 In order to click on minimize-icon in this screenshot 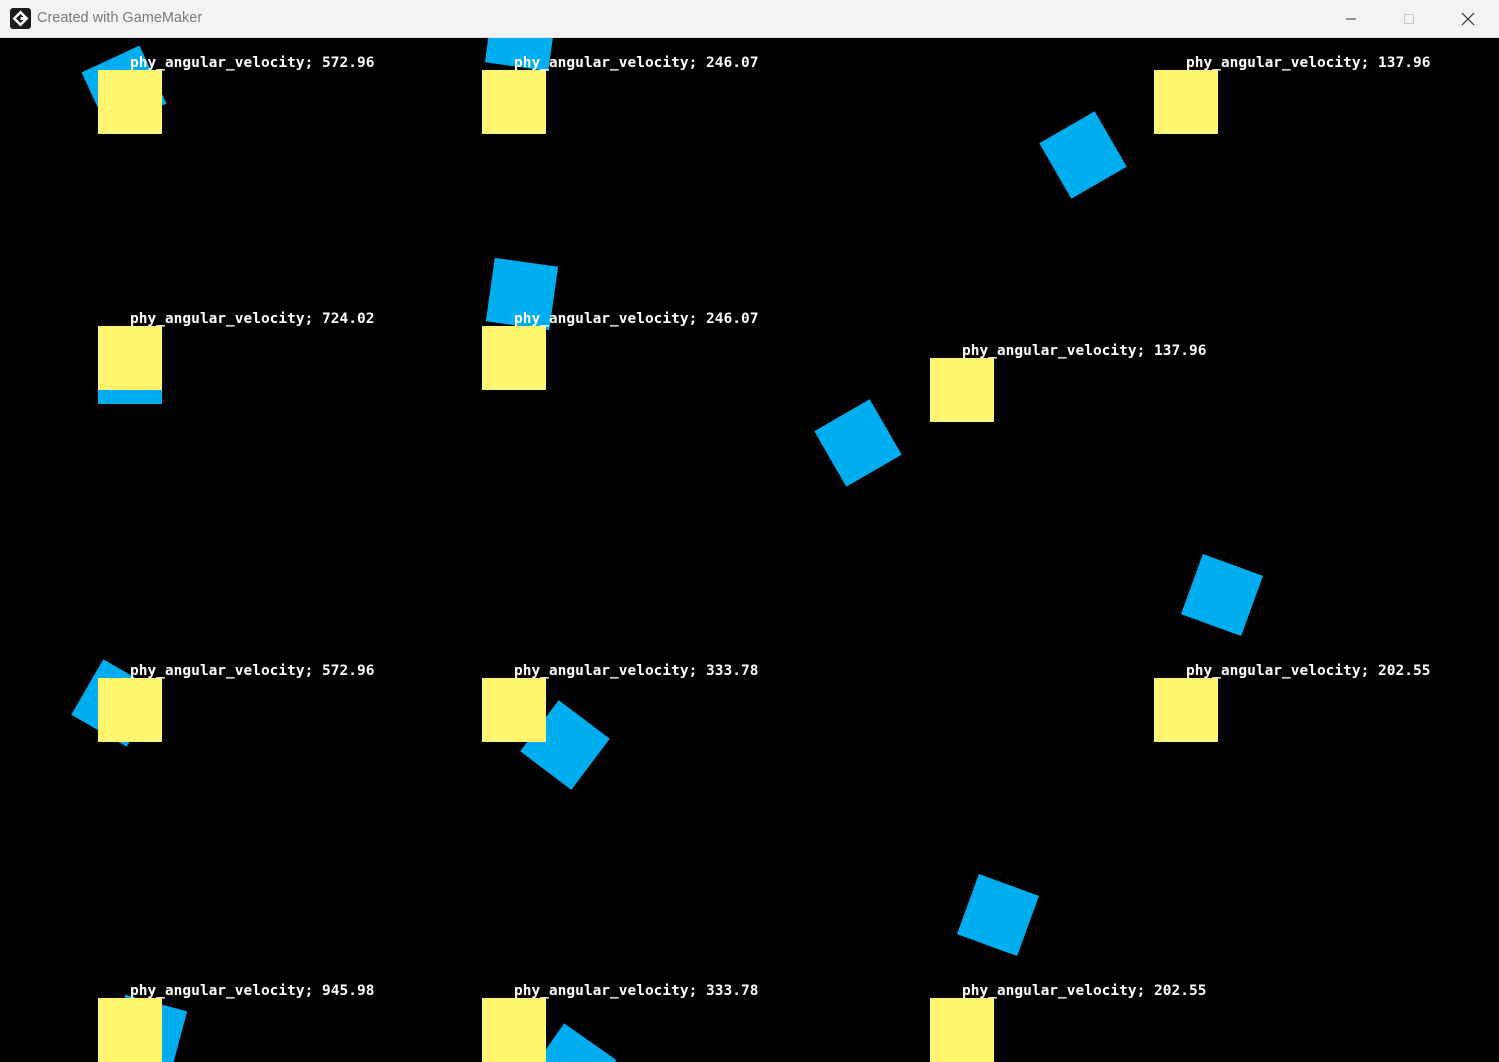, I will do `click(1351, 18)`.